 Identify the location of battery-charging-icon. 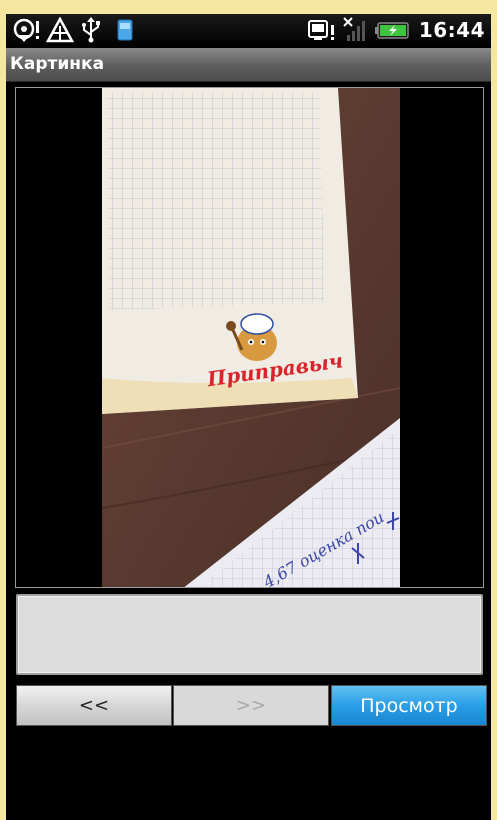
(392, 30).